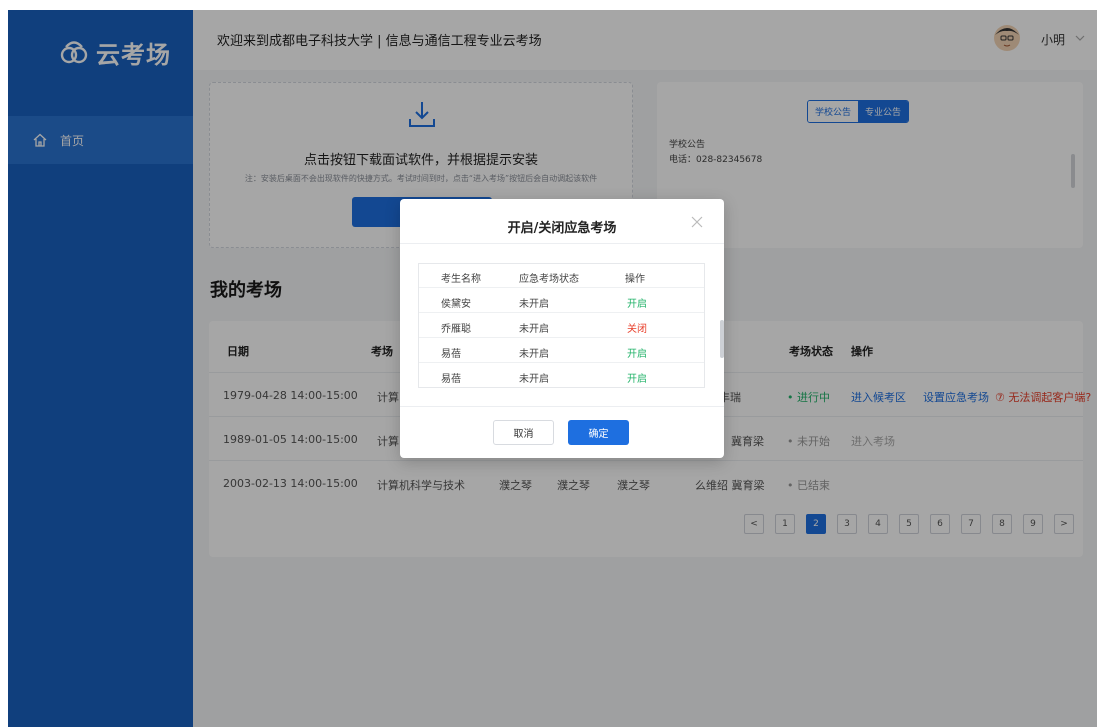 The image size is (1105, 727). What do you see at coordinates (562, 228) in the screenshot?
I see `dialog-title: 开启/关闭应急考场` at bounding box center [562, 228].